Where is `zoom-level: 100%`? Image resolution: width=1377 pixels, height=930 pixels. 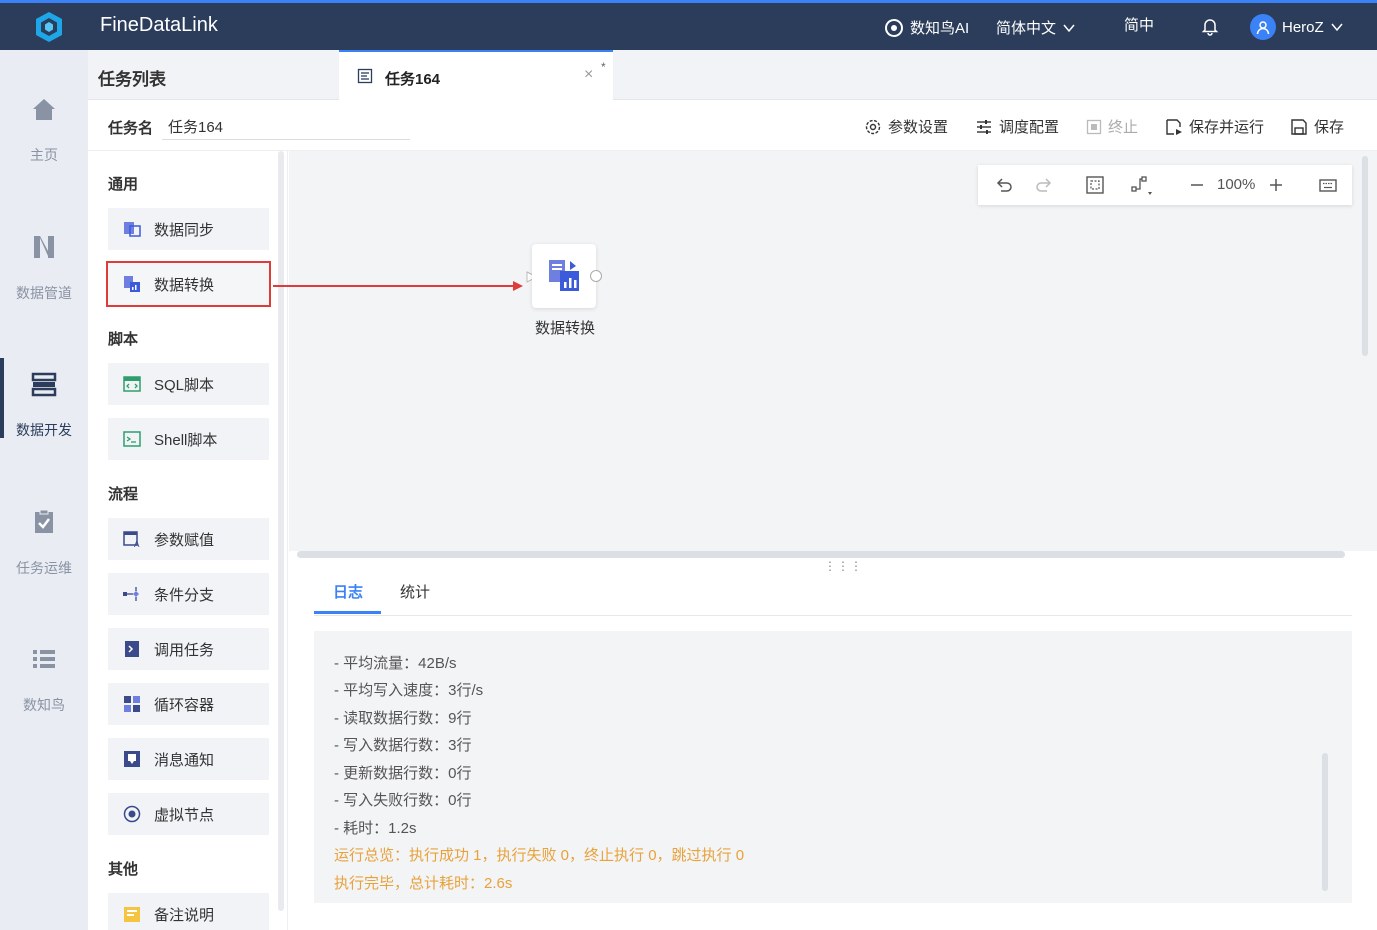 zoom-level: 100% is located at coordinates (1236, 184).